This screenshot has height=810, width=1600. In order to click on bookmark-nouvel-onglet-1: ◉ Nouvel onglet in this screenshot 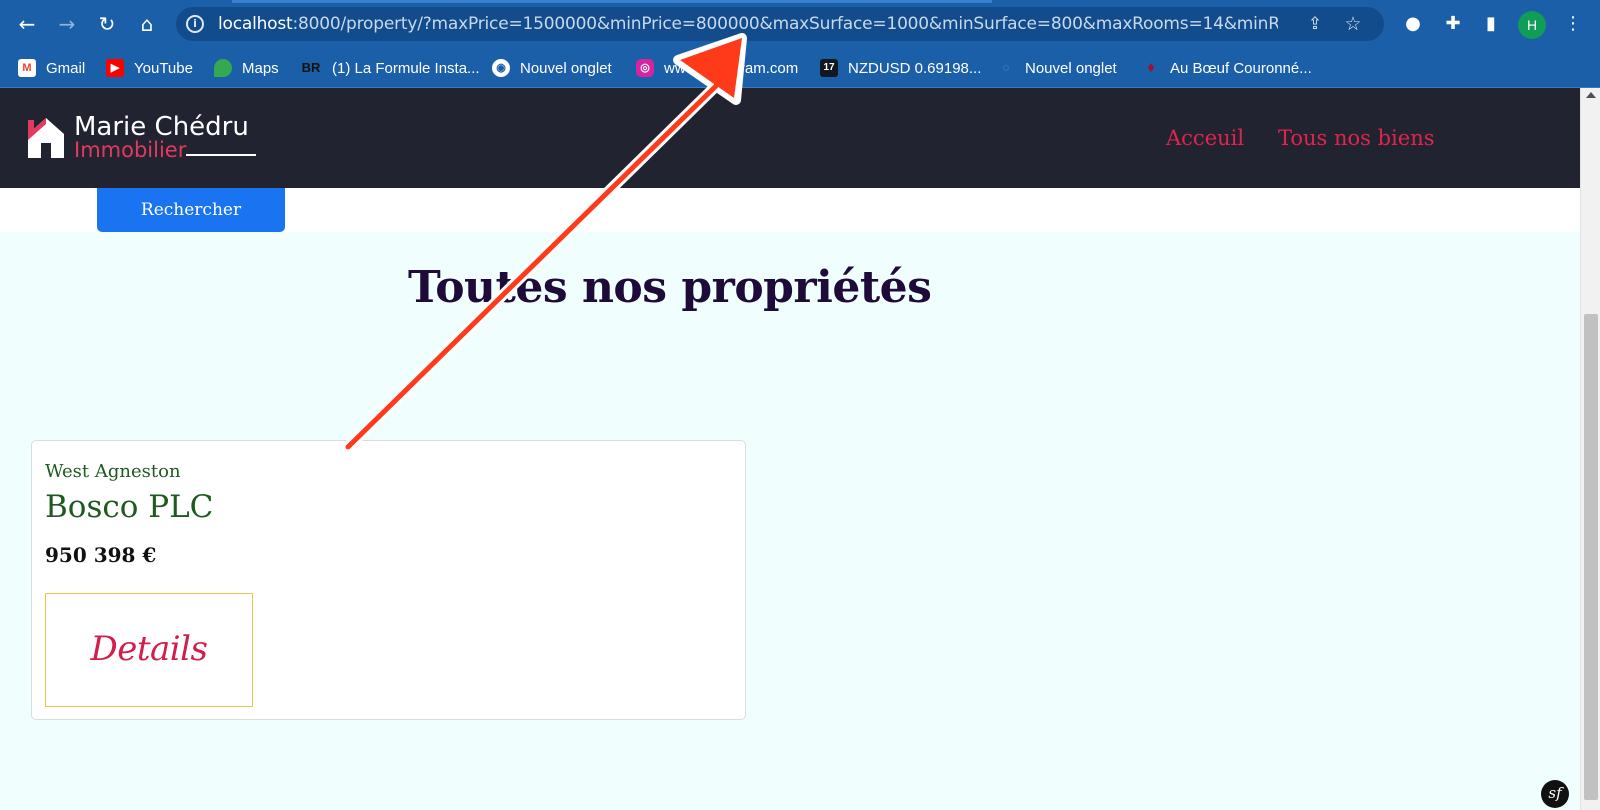, I will do `click(552, 68)`.